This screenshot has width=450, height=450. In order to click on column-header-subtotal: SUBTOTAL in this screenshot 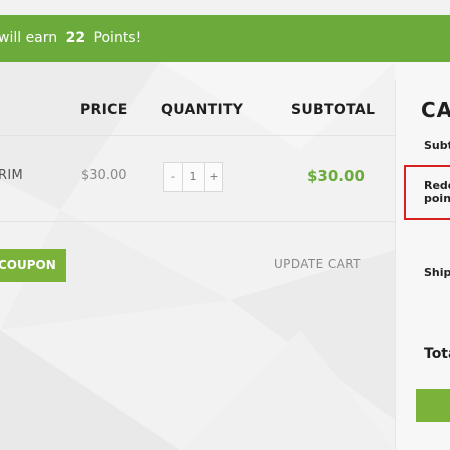, I will do `click(333, 110)`.